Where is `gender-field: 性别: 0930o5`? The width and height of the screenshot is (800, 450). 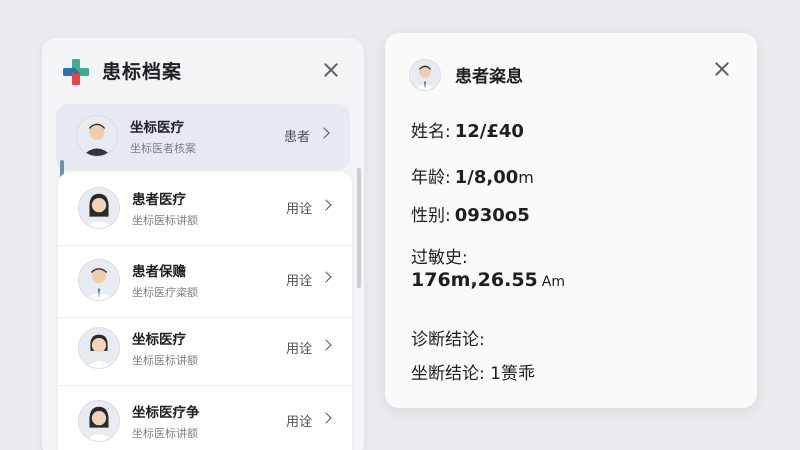
gender-field: 性别: 0930o5 is located at coordinates (470, 213).